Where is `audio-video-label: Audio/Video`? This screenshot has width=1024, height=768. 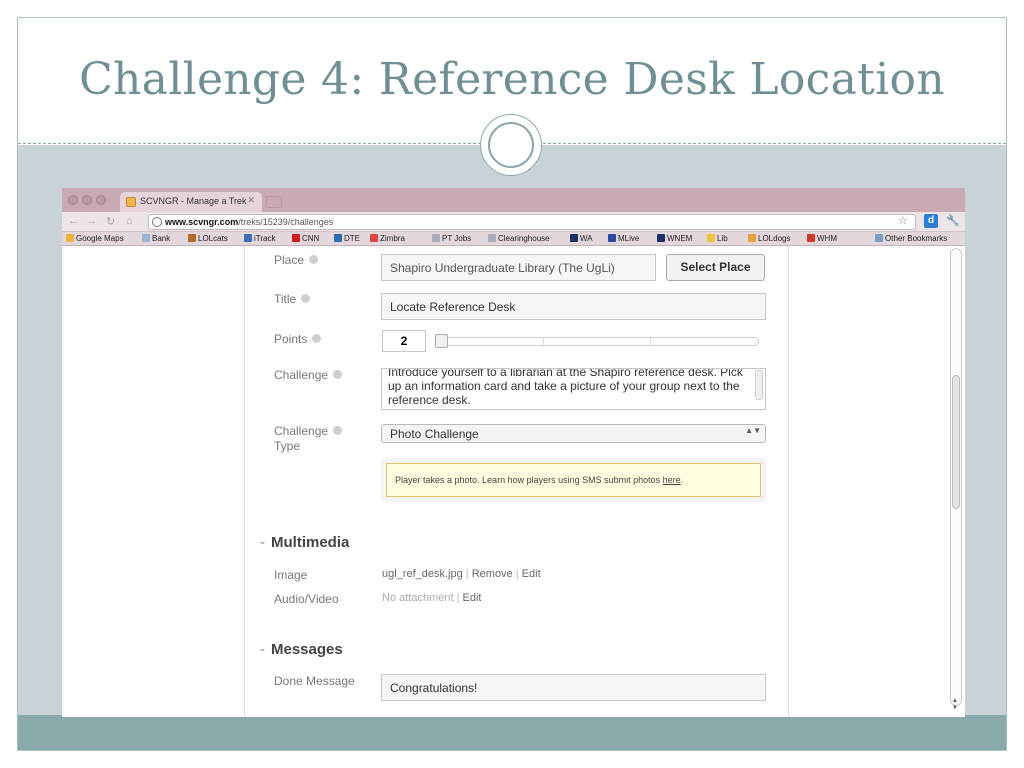 audio-video-label: Audio/Video is located at coordinates (306, 599).